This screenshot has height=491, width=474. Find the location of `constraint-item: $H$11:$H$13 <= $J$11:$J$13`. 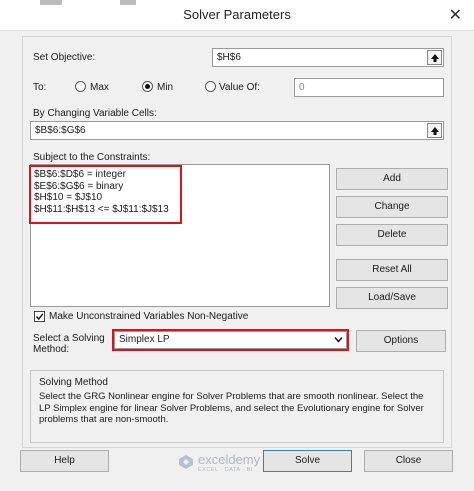

constraint-item: $H$11:$H$13 <= $J$11:$J$13 is located at coordinates (101, 210).